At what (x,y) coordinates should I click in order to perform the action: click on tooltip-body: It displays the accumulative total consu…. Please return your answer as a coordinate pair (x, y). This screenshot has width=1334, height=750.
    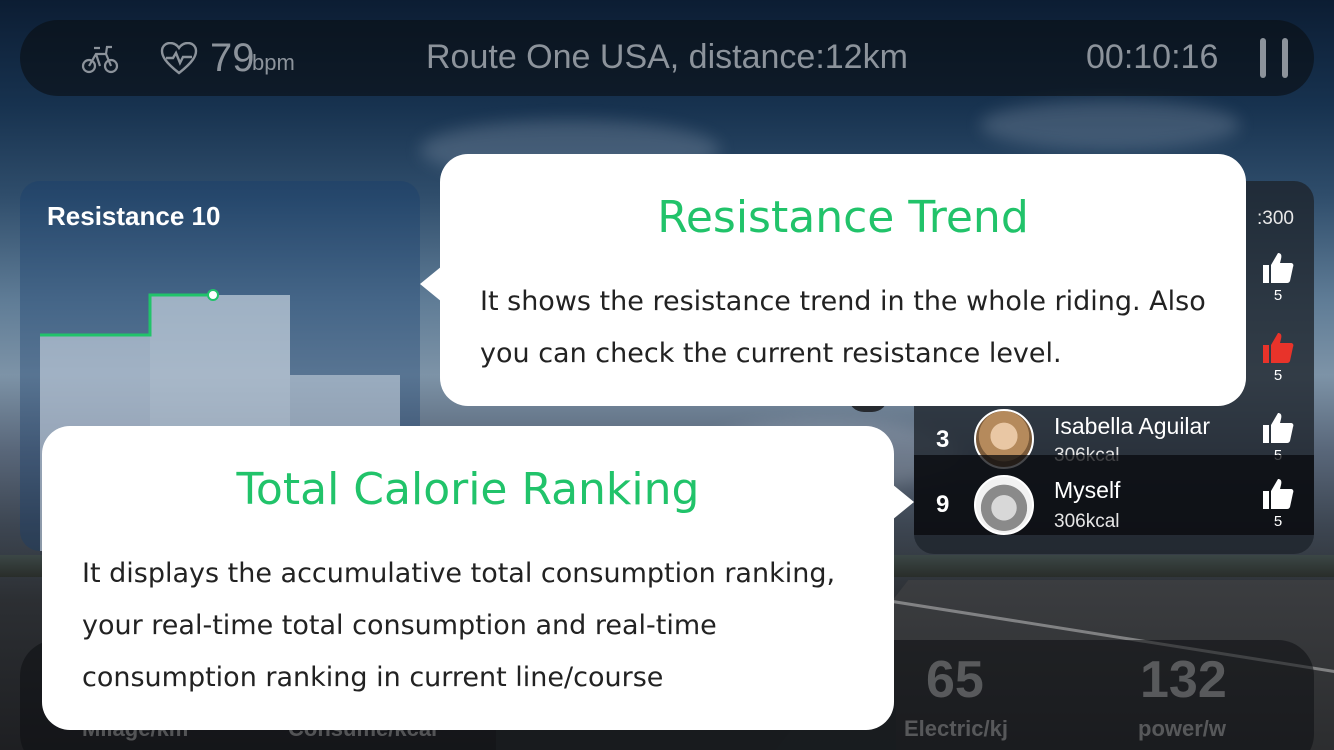
    Looking at the image, I should click on (459, 625).